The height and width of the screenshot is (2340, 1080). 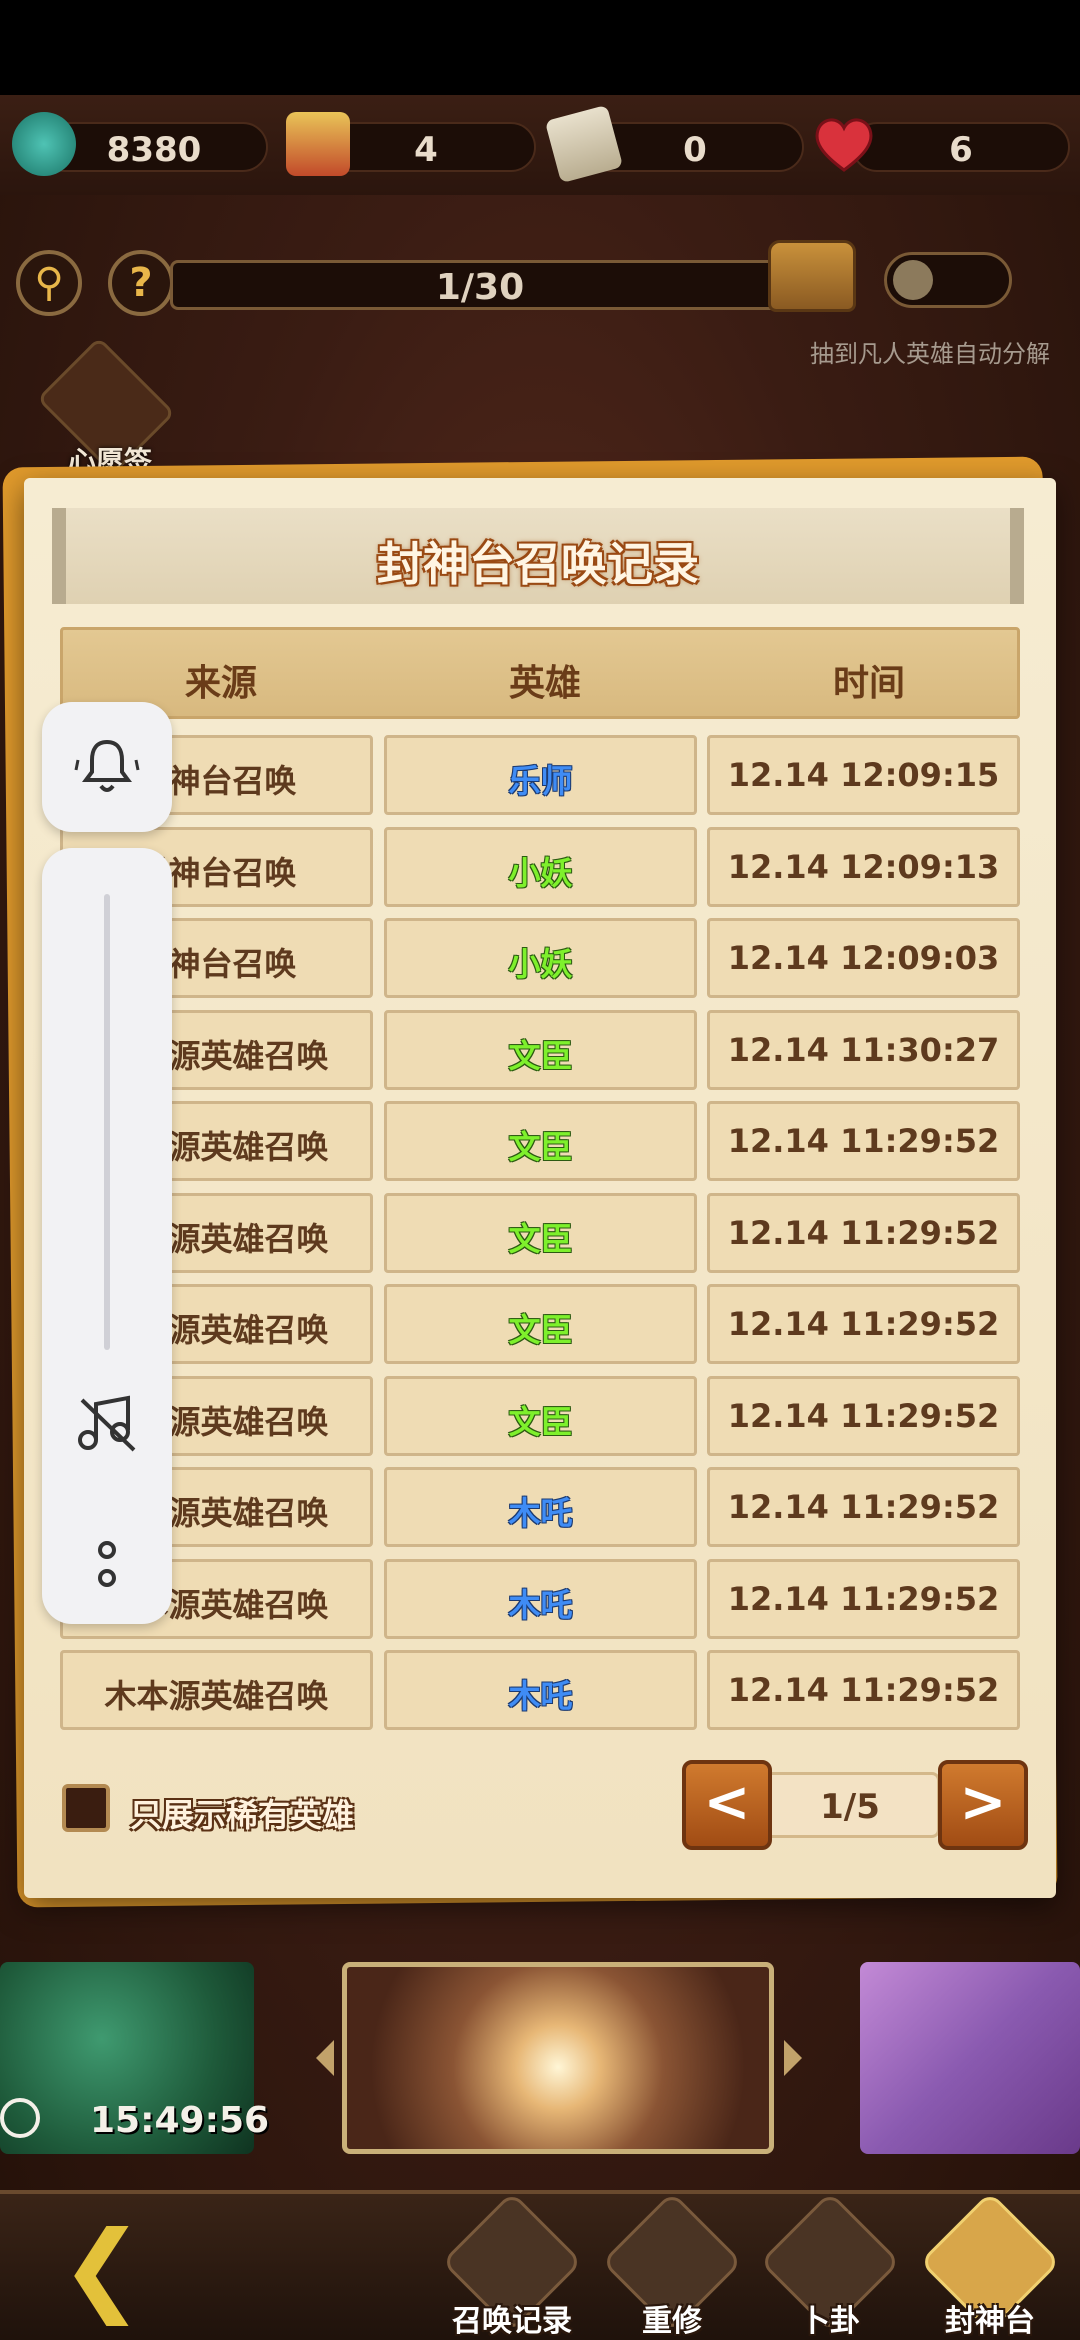 I want to click on ringer-panel, so click(x=107, y=767).